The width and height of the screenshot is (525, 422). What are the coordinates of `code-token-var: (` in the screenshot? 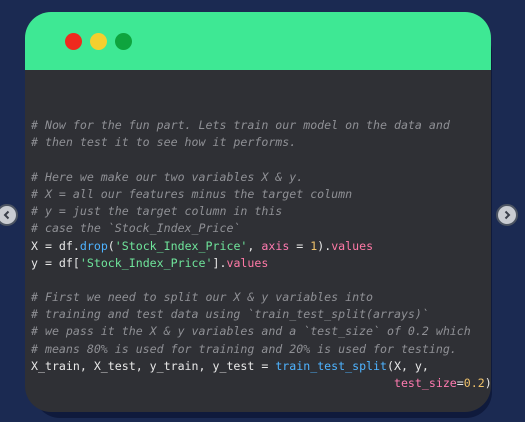 It's located at (111, 245).